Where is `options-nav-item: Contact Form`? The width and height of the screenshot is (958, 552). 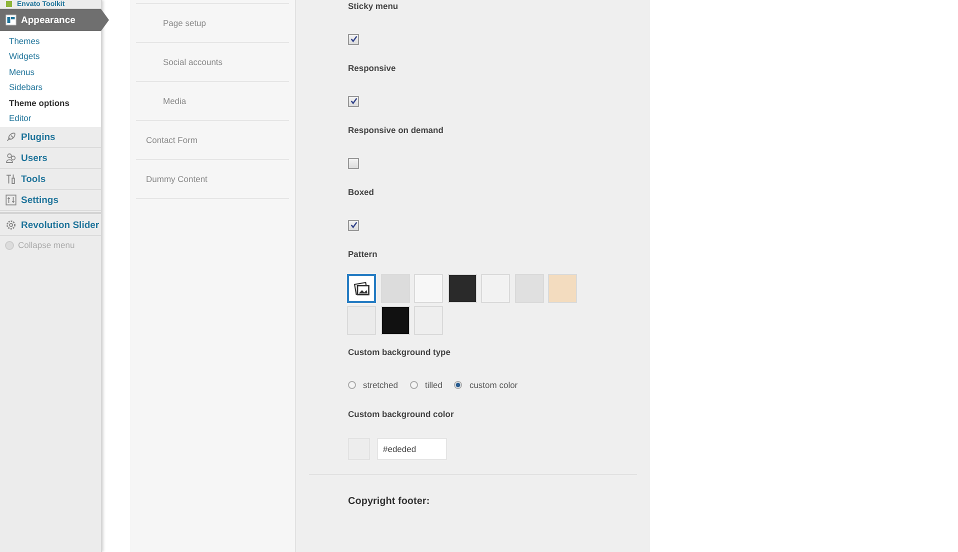
options-nav-item: Contact Form is located at coordinates (212, 140).